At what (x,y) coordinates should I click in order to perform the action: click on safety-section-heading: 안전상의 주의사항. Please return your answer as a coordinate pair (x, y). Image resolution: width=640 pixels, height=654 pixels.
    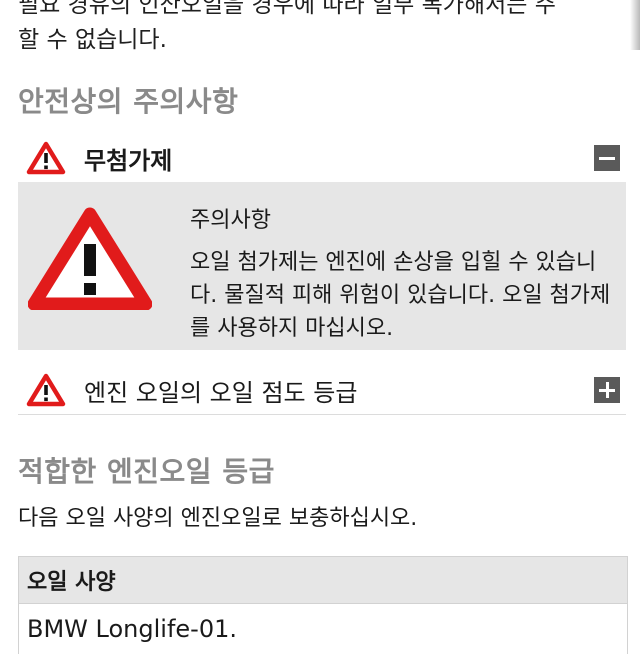
    Looking at the image, I should click on (128, 101).